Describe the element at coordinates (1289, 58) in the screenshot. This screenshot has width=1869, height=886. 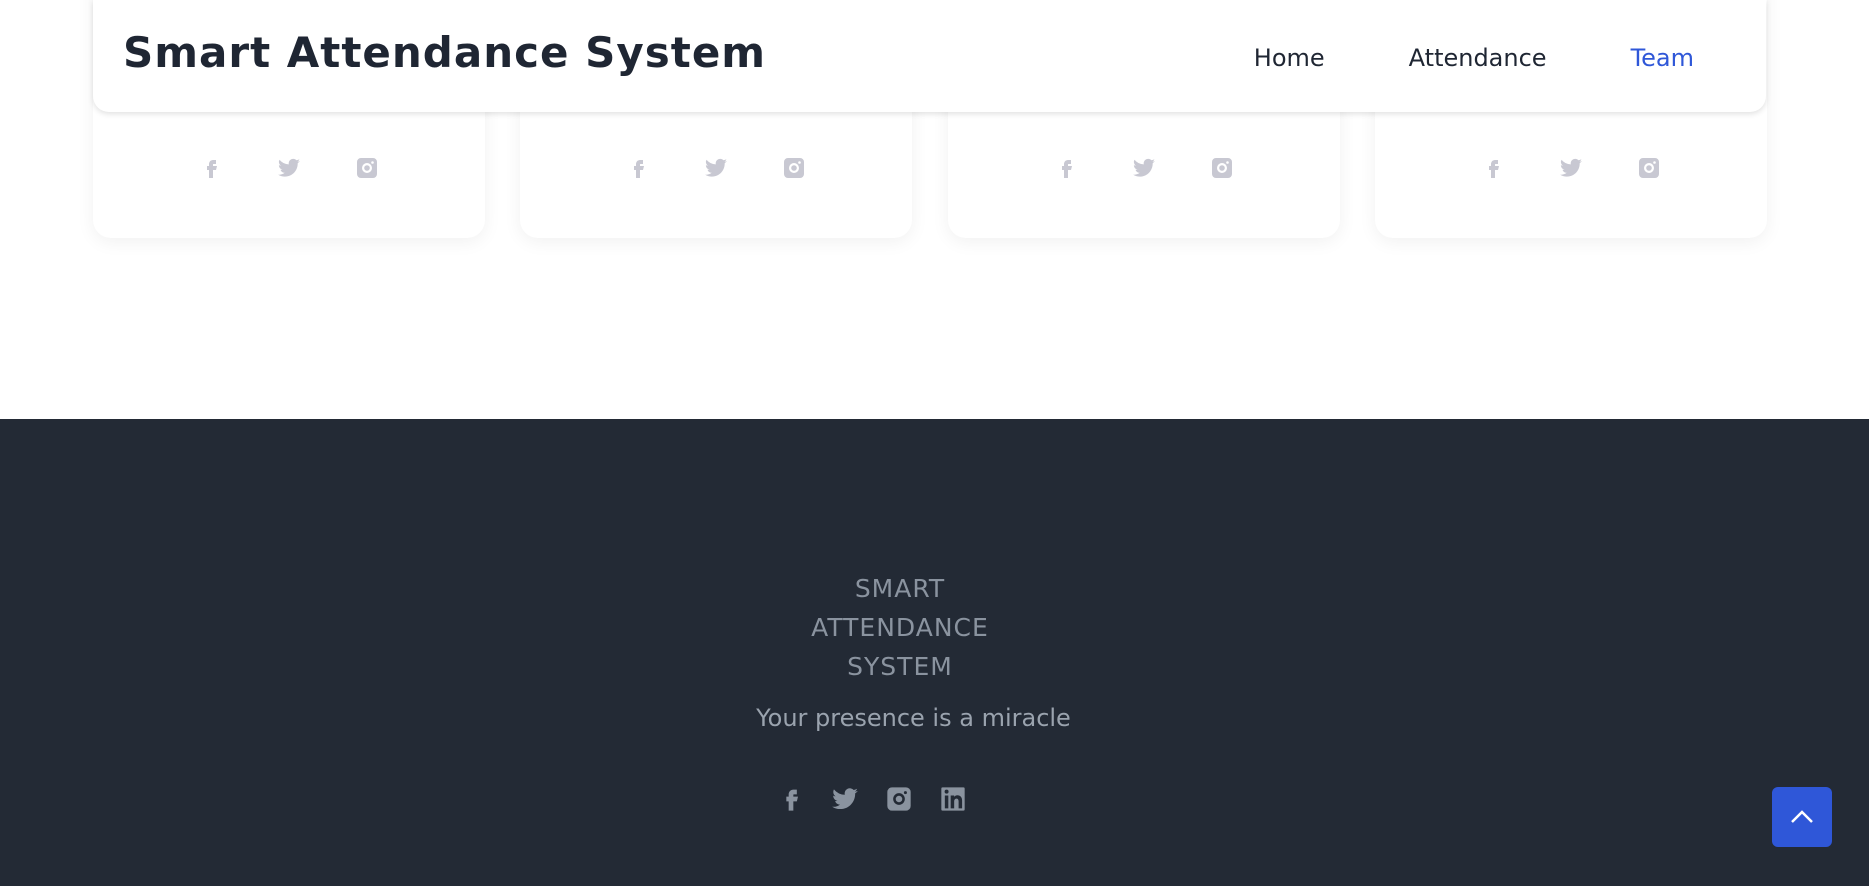
I see `nav-home: Home` at that location.